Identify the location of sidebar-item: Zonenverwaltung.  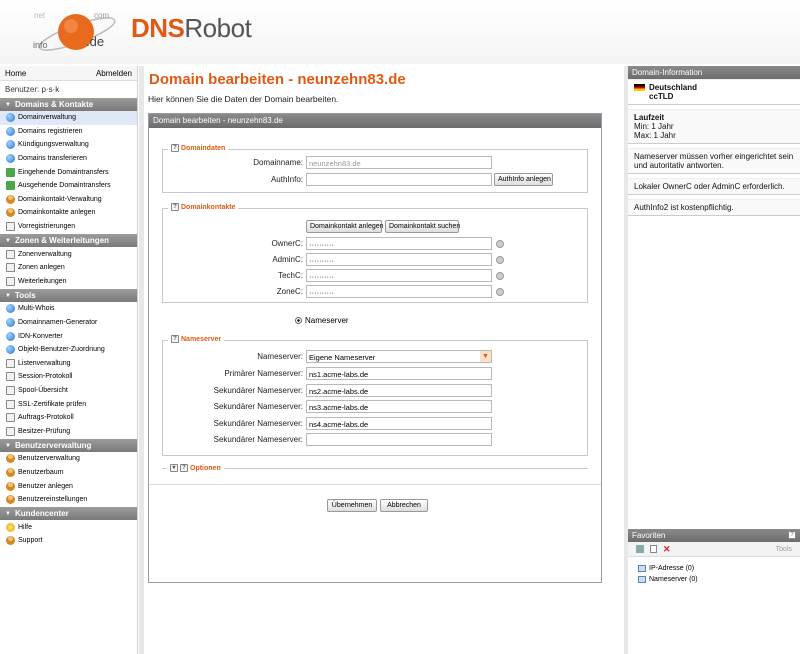
(68, 254).